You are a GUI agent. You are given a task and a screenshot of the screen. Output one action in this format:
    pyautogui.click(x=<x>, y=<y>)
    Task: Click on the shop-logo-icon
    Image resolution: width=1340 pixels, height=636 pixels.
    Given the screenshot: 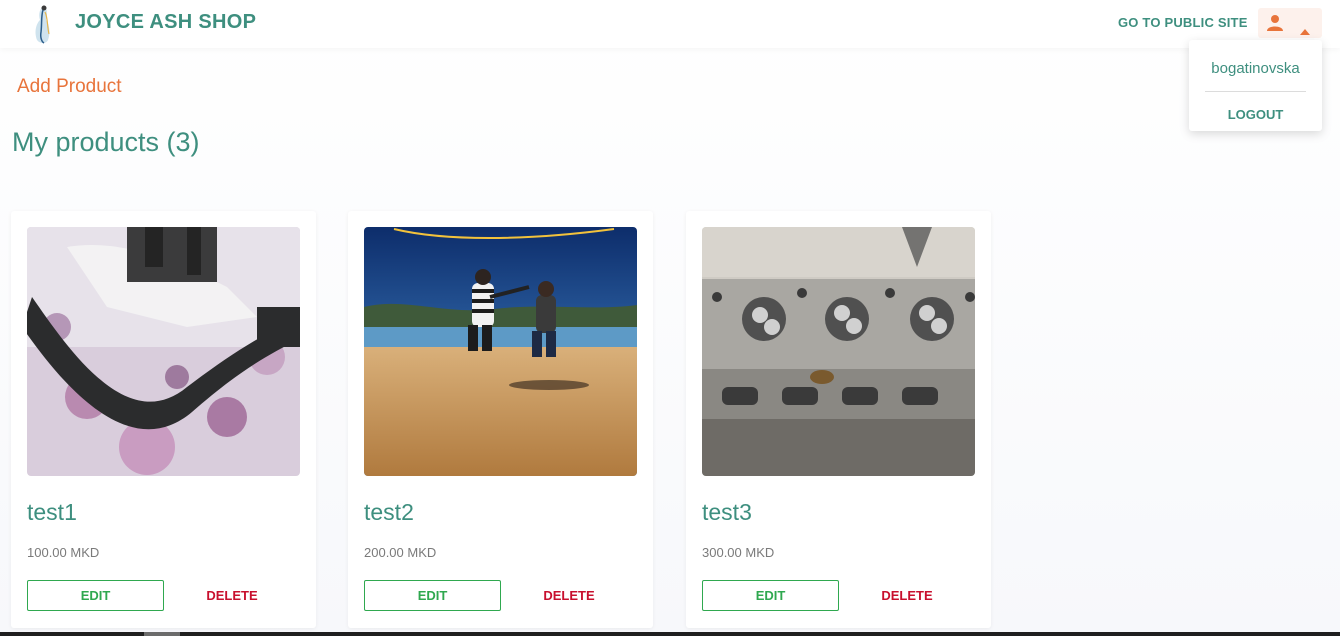 What is the action you would take?
    pyautogui.click(x=44, y=24)
    